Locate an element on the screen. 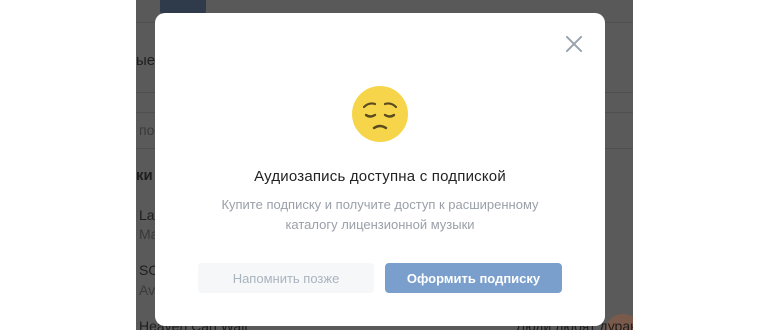 The image size is (770, 330). subscribe-button: Оформить подписку is located at coordinates (473, 278).